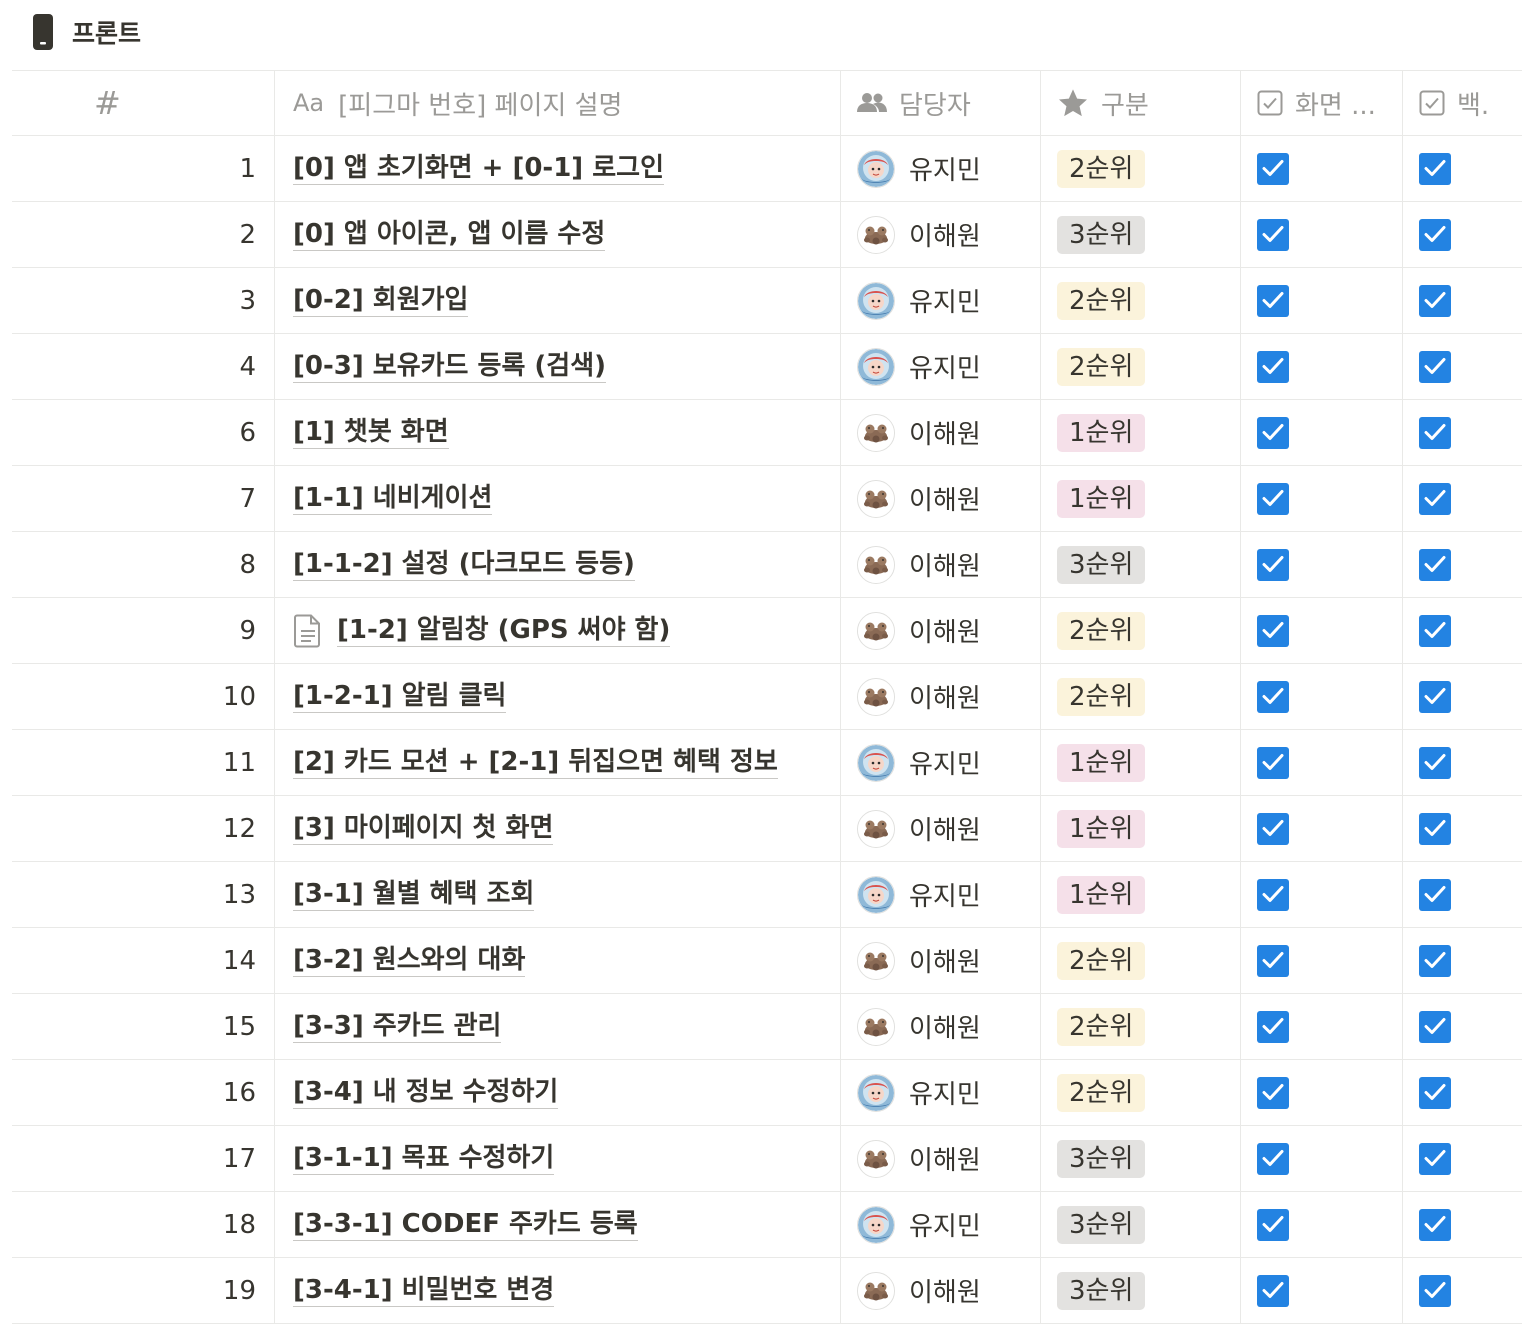 This screenshot has width=1522, height=1334. What do you see at coordinates (558, 960) in the screenshot?
I see `title-cell: [3-2] 원스와의 대화` at bounding box center [558, 960].